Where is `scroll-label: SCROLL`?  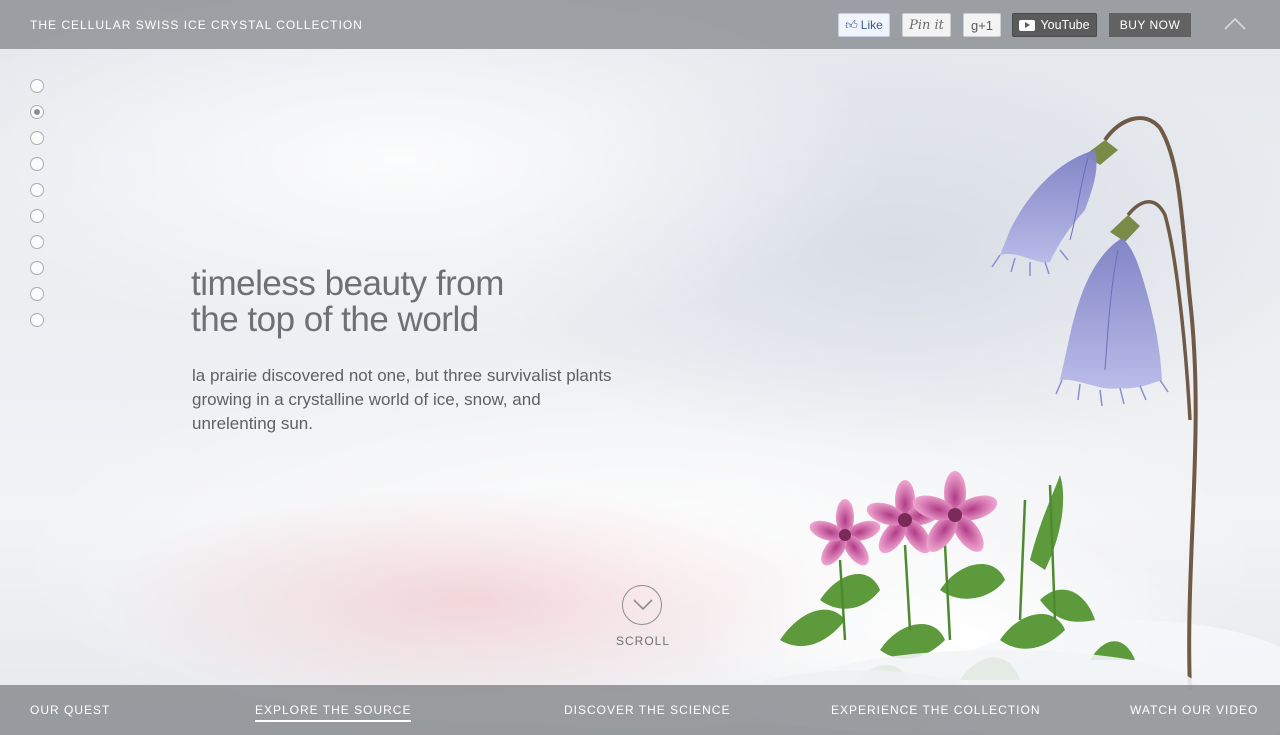 scroll-label: SCROLL is located at coordinates (643, 641).